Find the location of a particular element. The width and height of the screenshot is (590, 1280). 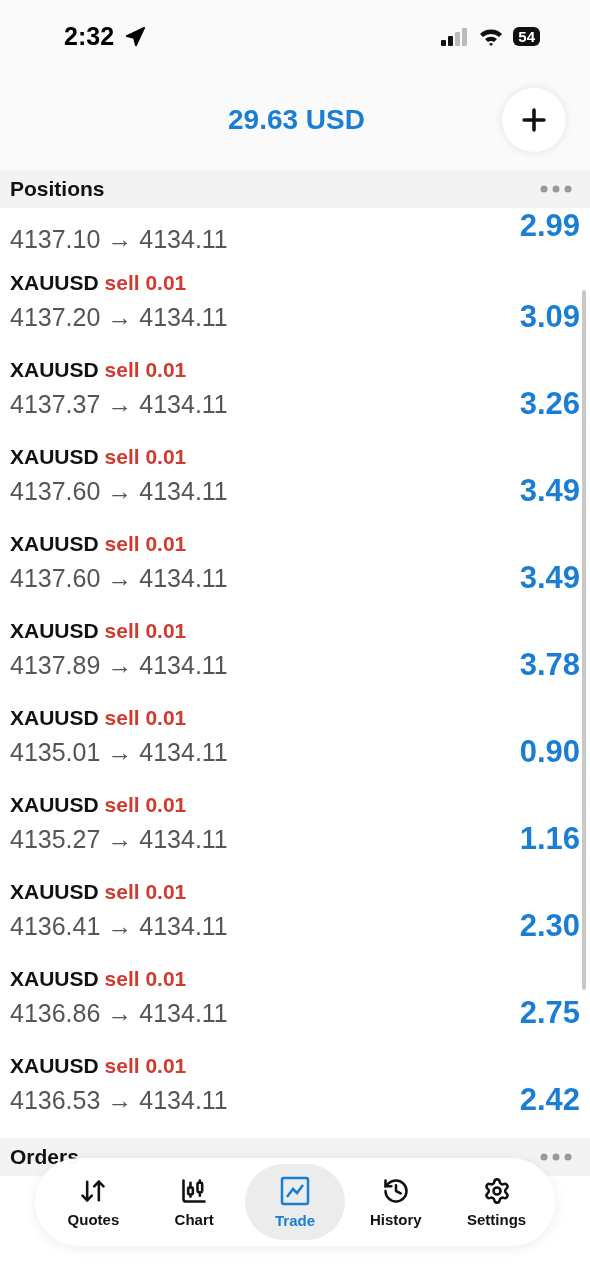

position-prices: 4137.20 → 4134.11 is located at coordinates (119, 317).